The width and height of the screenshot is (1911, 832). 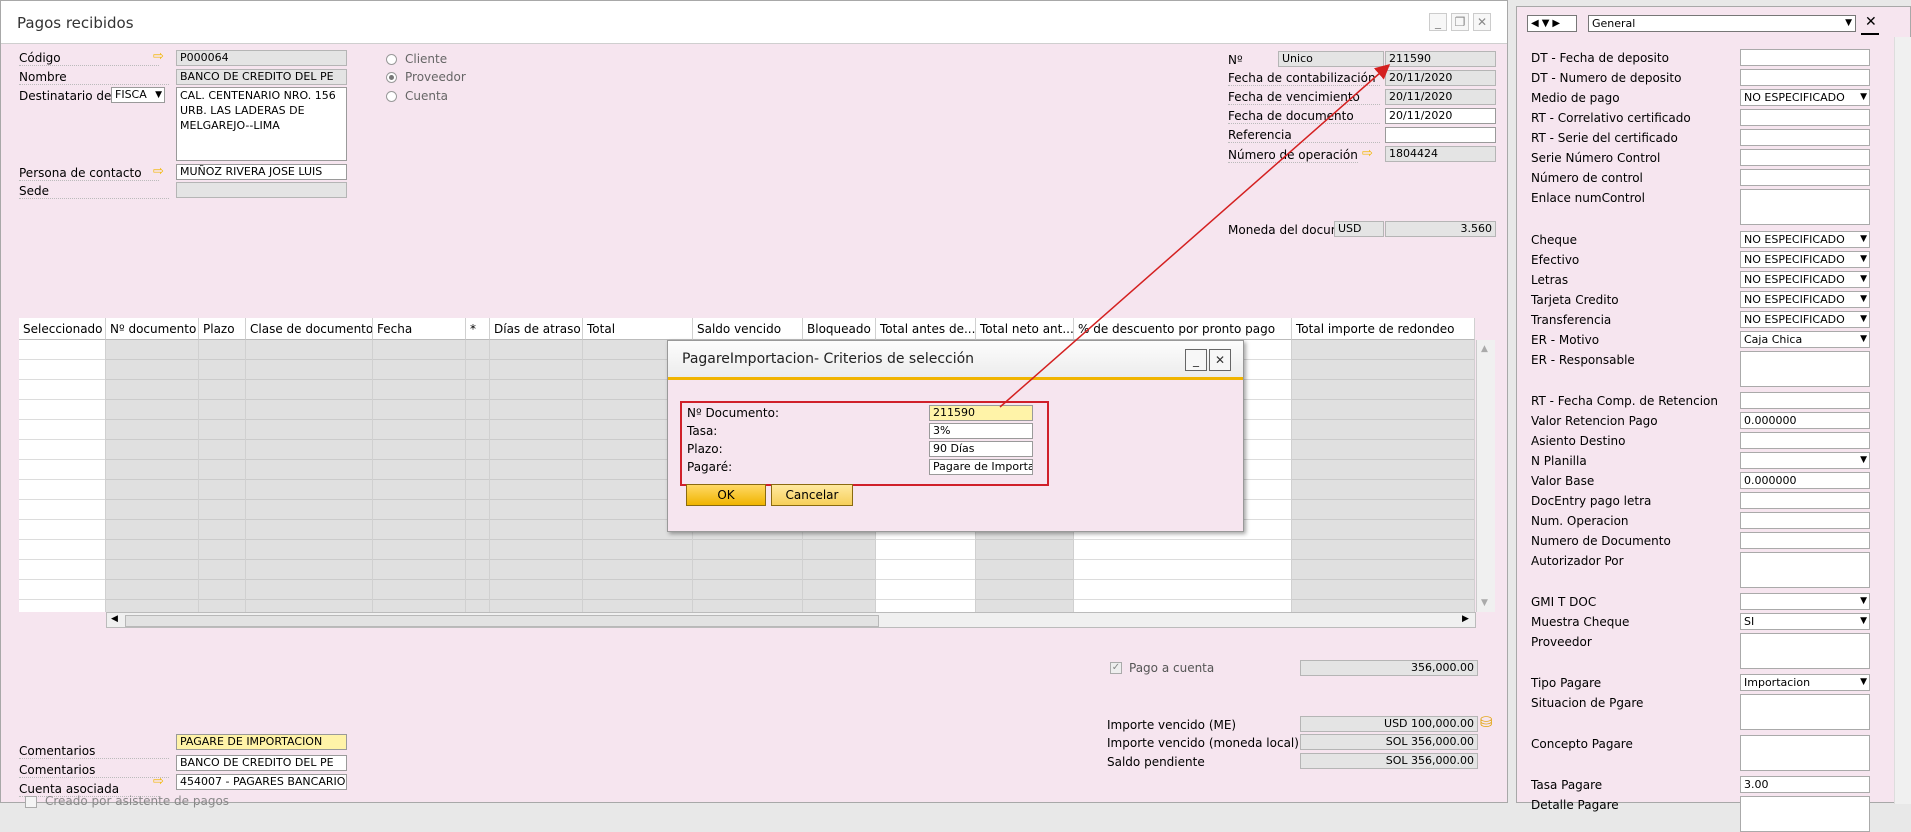 What do you see at coordinates (1575, 98) in the screenshot?
I see `udf-label: Medio de pago` at bounding box center [1575, 98].